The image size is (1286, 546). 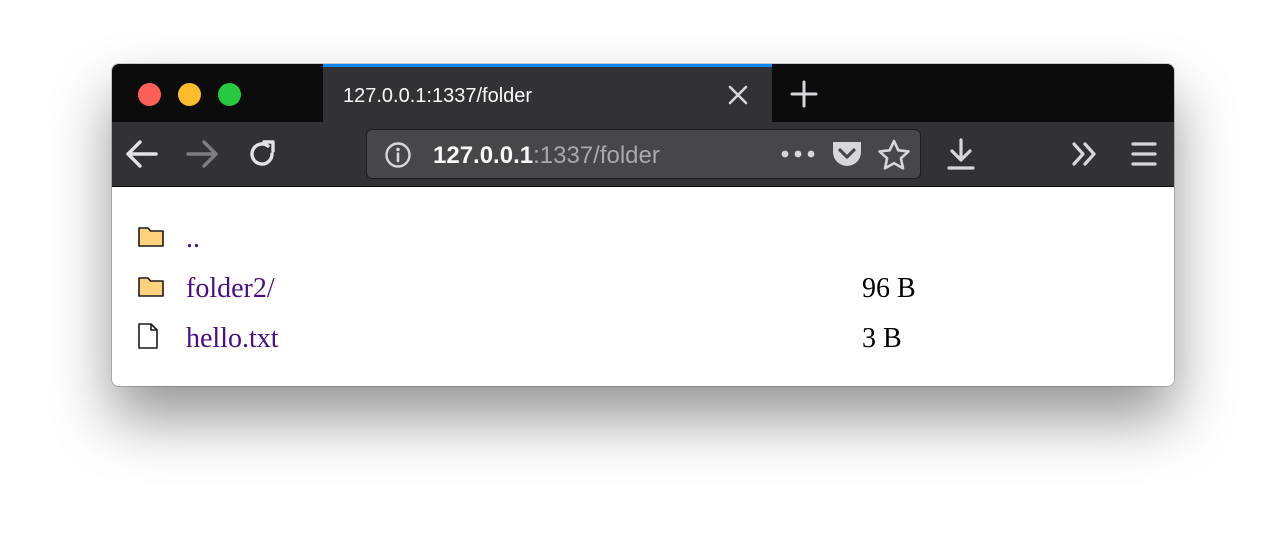 I want to click on hamburger-menu-icon, so click(x=1144, y=154).